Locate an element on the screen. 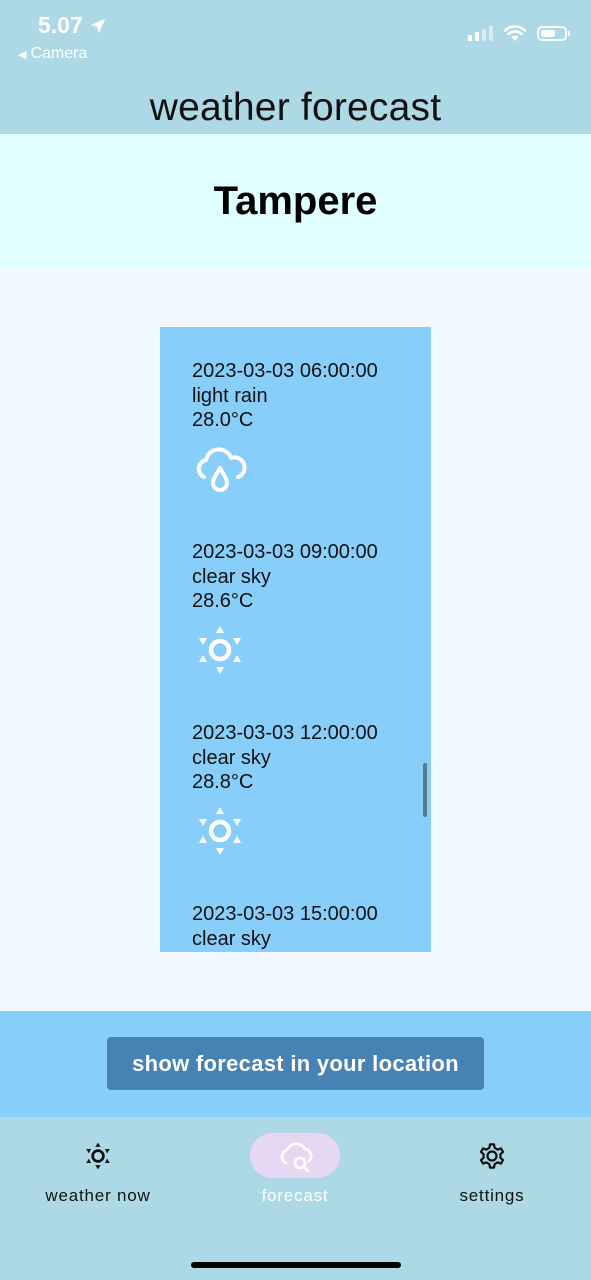 Image resolution: width=591 pixels, height=1280 pixels. nav-forecast-label: forecast is located at coordinates (295, 1195).